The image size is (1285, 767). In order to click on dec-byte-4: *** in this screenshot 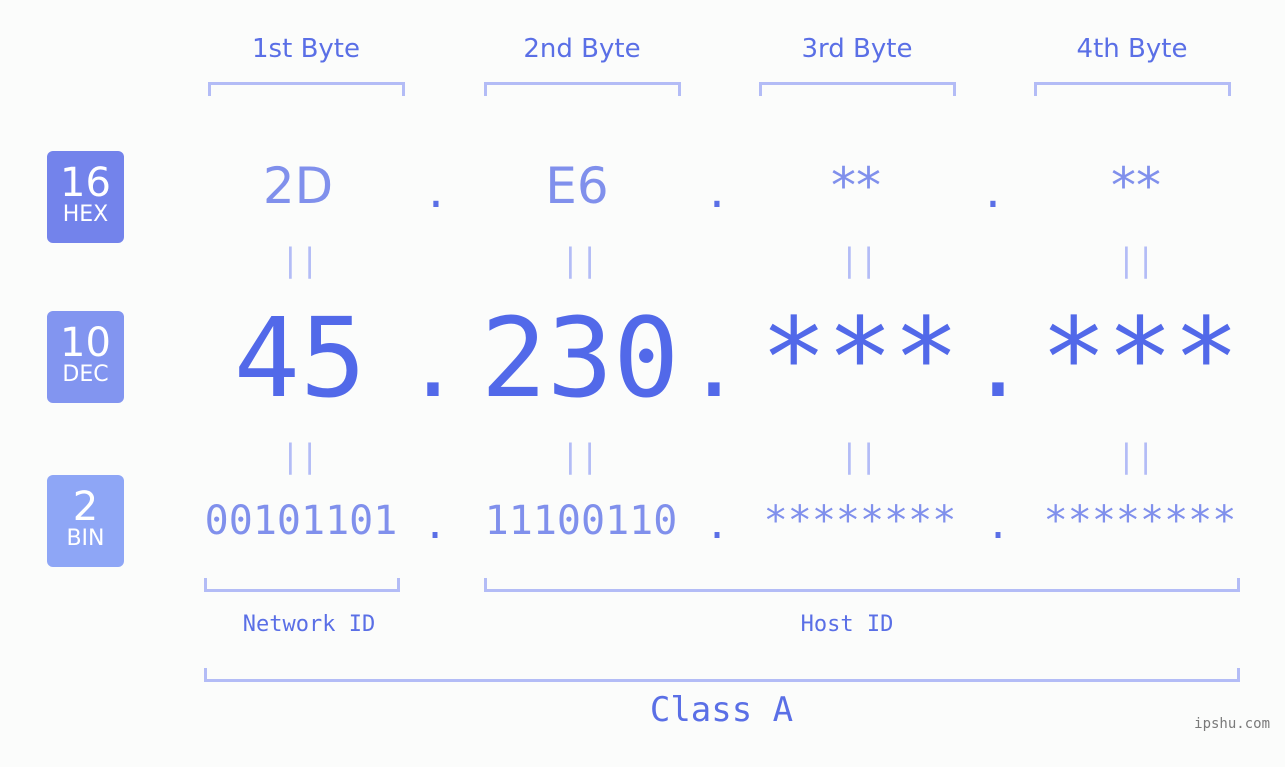, I will do `click(1140, 358)`.